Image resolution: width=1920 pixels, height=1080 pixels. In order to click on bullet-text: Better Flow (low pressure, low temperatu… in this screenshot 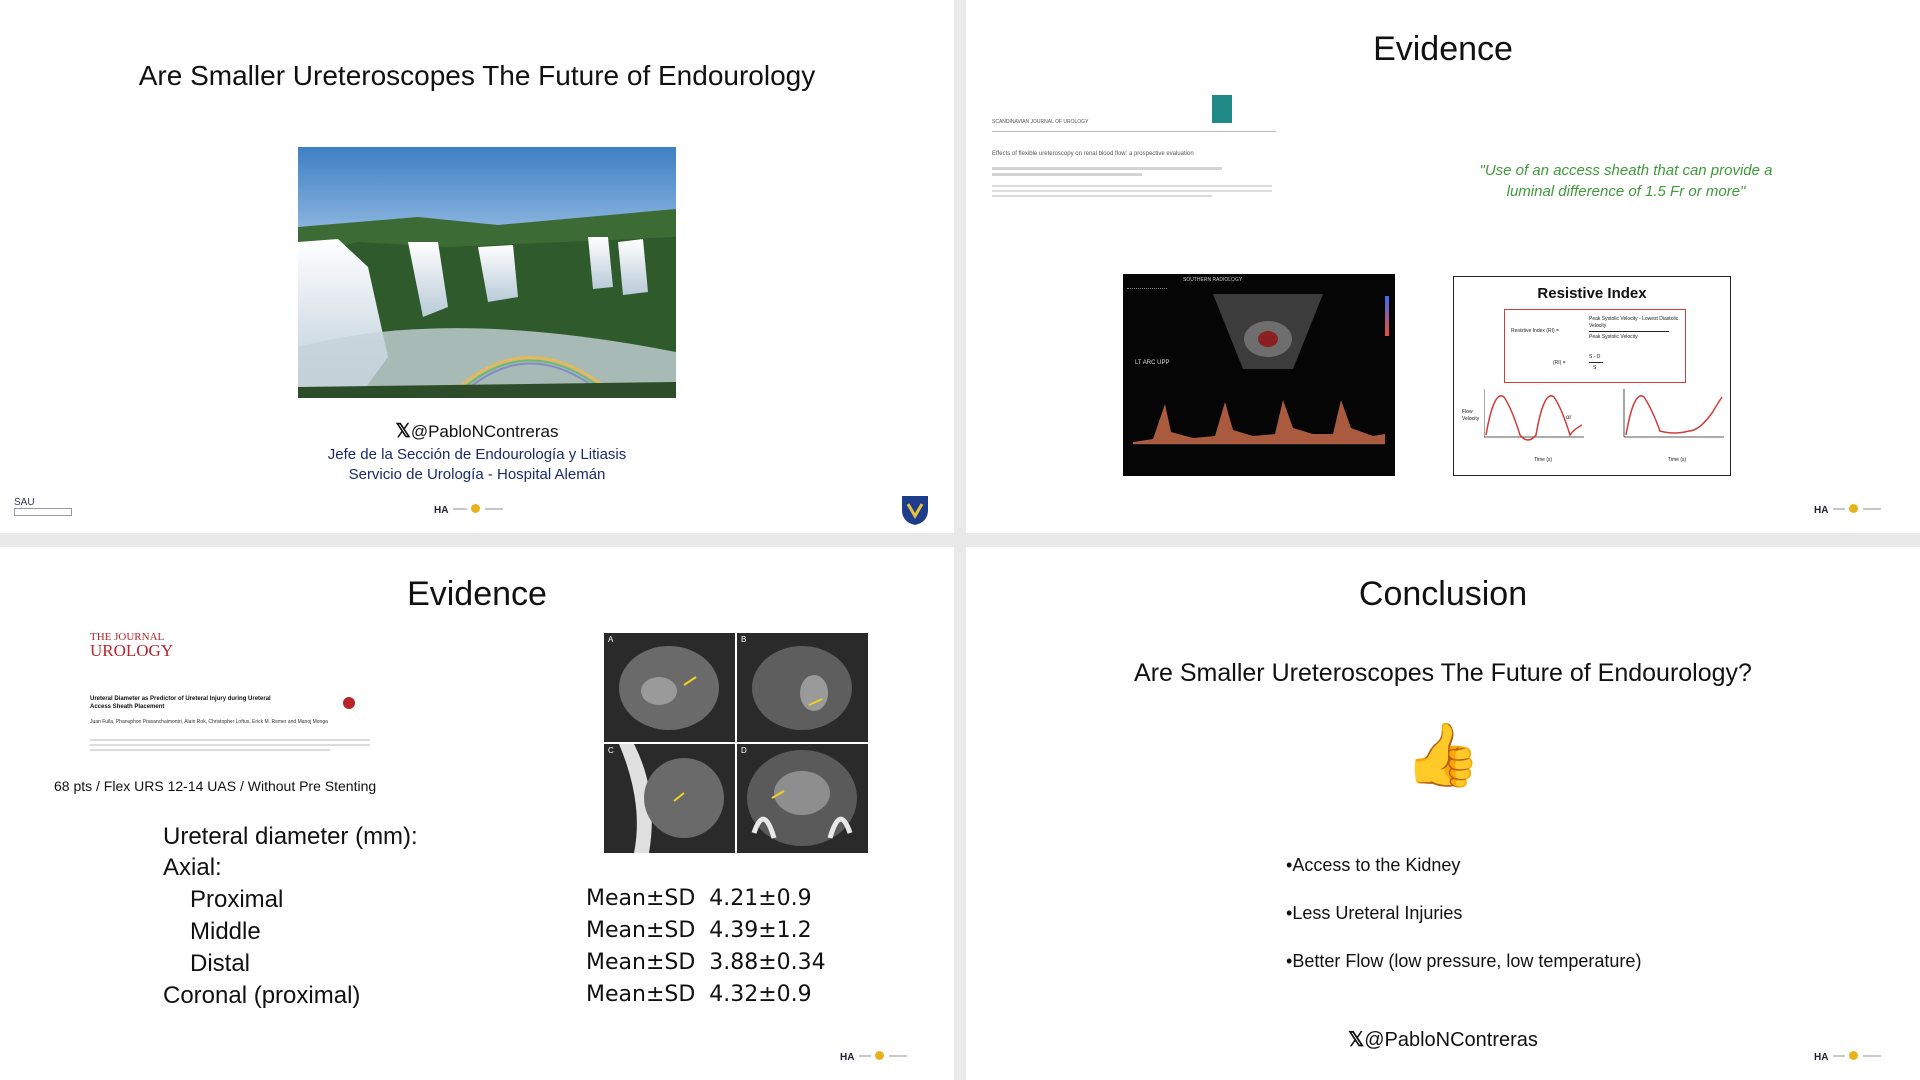, I will do `click(1467, 961)`.